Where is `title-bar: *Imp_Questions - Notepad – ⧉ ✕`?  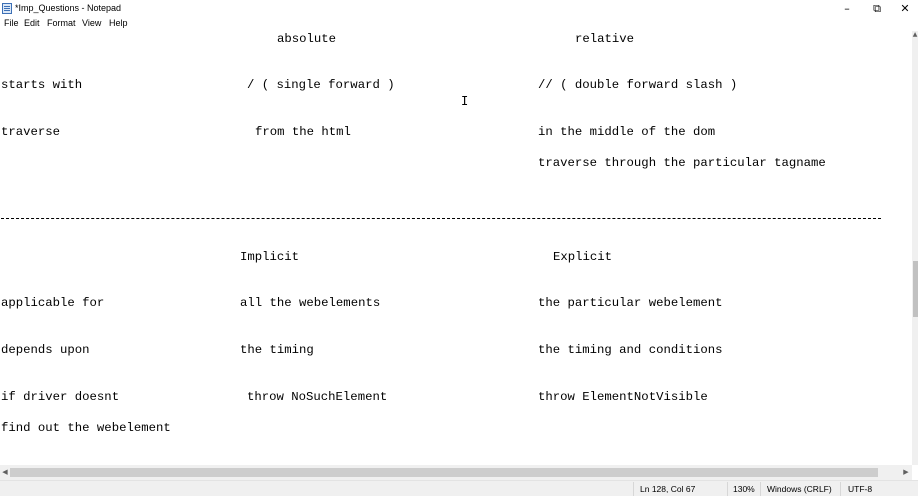
title-bar: *Imp_Questions - Notepad – ⧉ ✕ is located at coordinates (459, 8).